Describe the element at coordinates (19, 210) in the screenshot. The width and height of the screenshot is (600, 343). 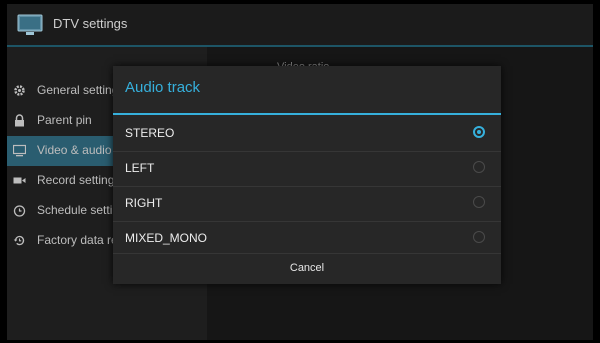
I see `clock-icon` at that location.